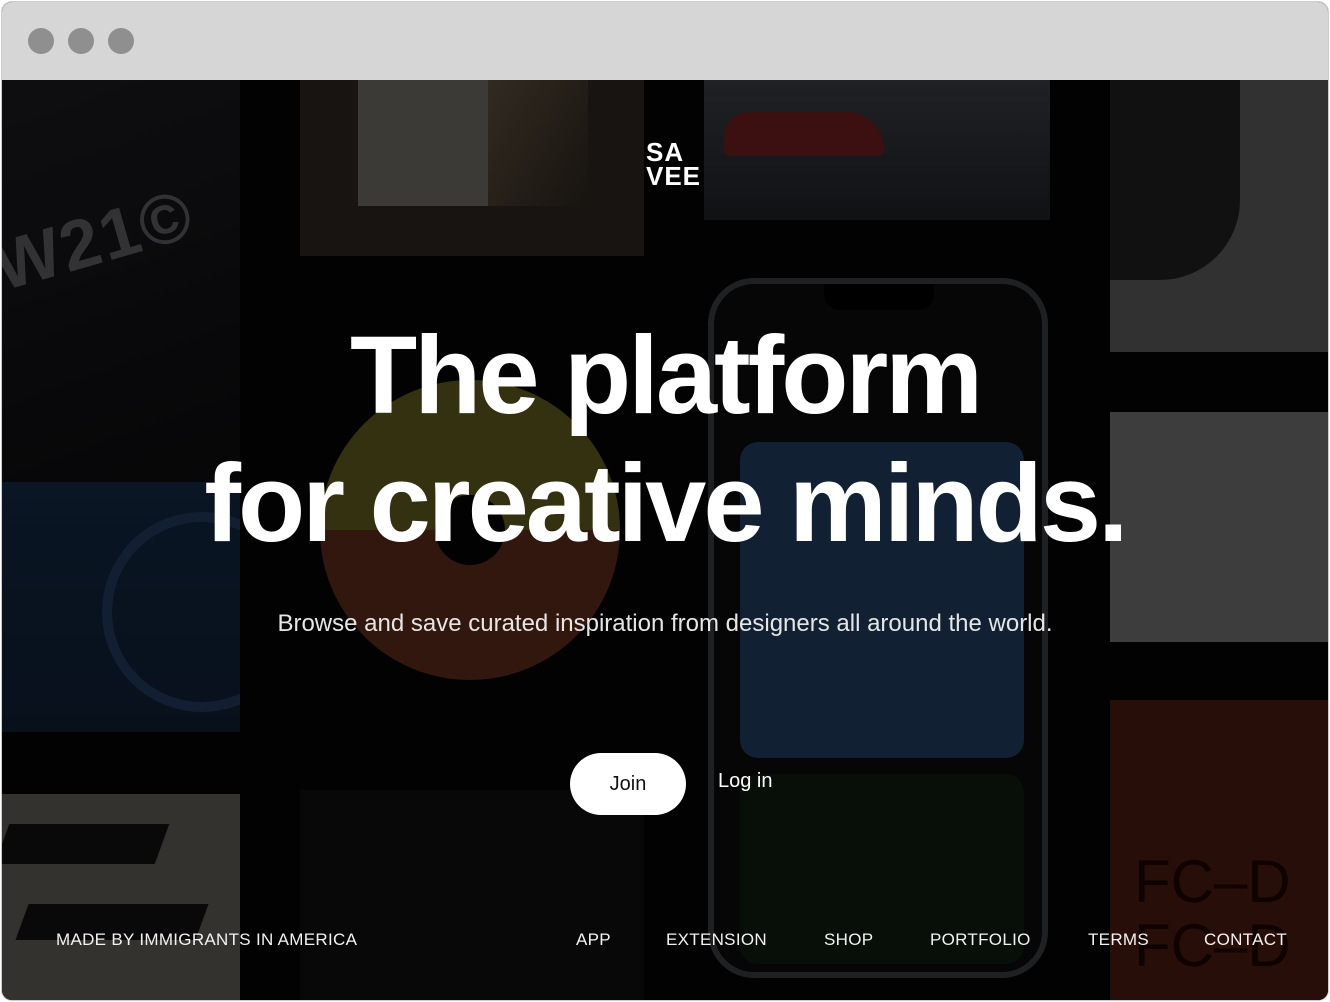  What do you see at coordinates (666, 503) in the screenshot?
I see `headline-line-2: for creative minds.` at bounding box center [666, 503].